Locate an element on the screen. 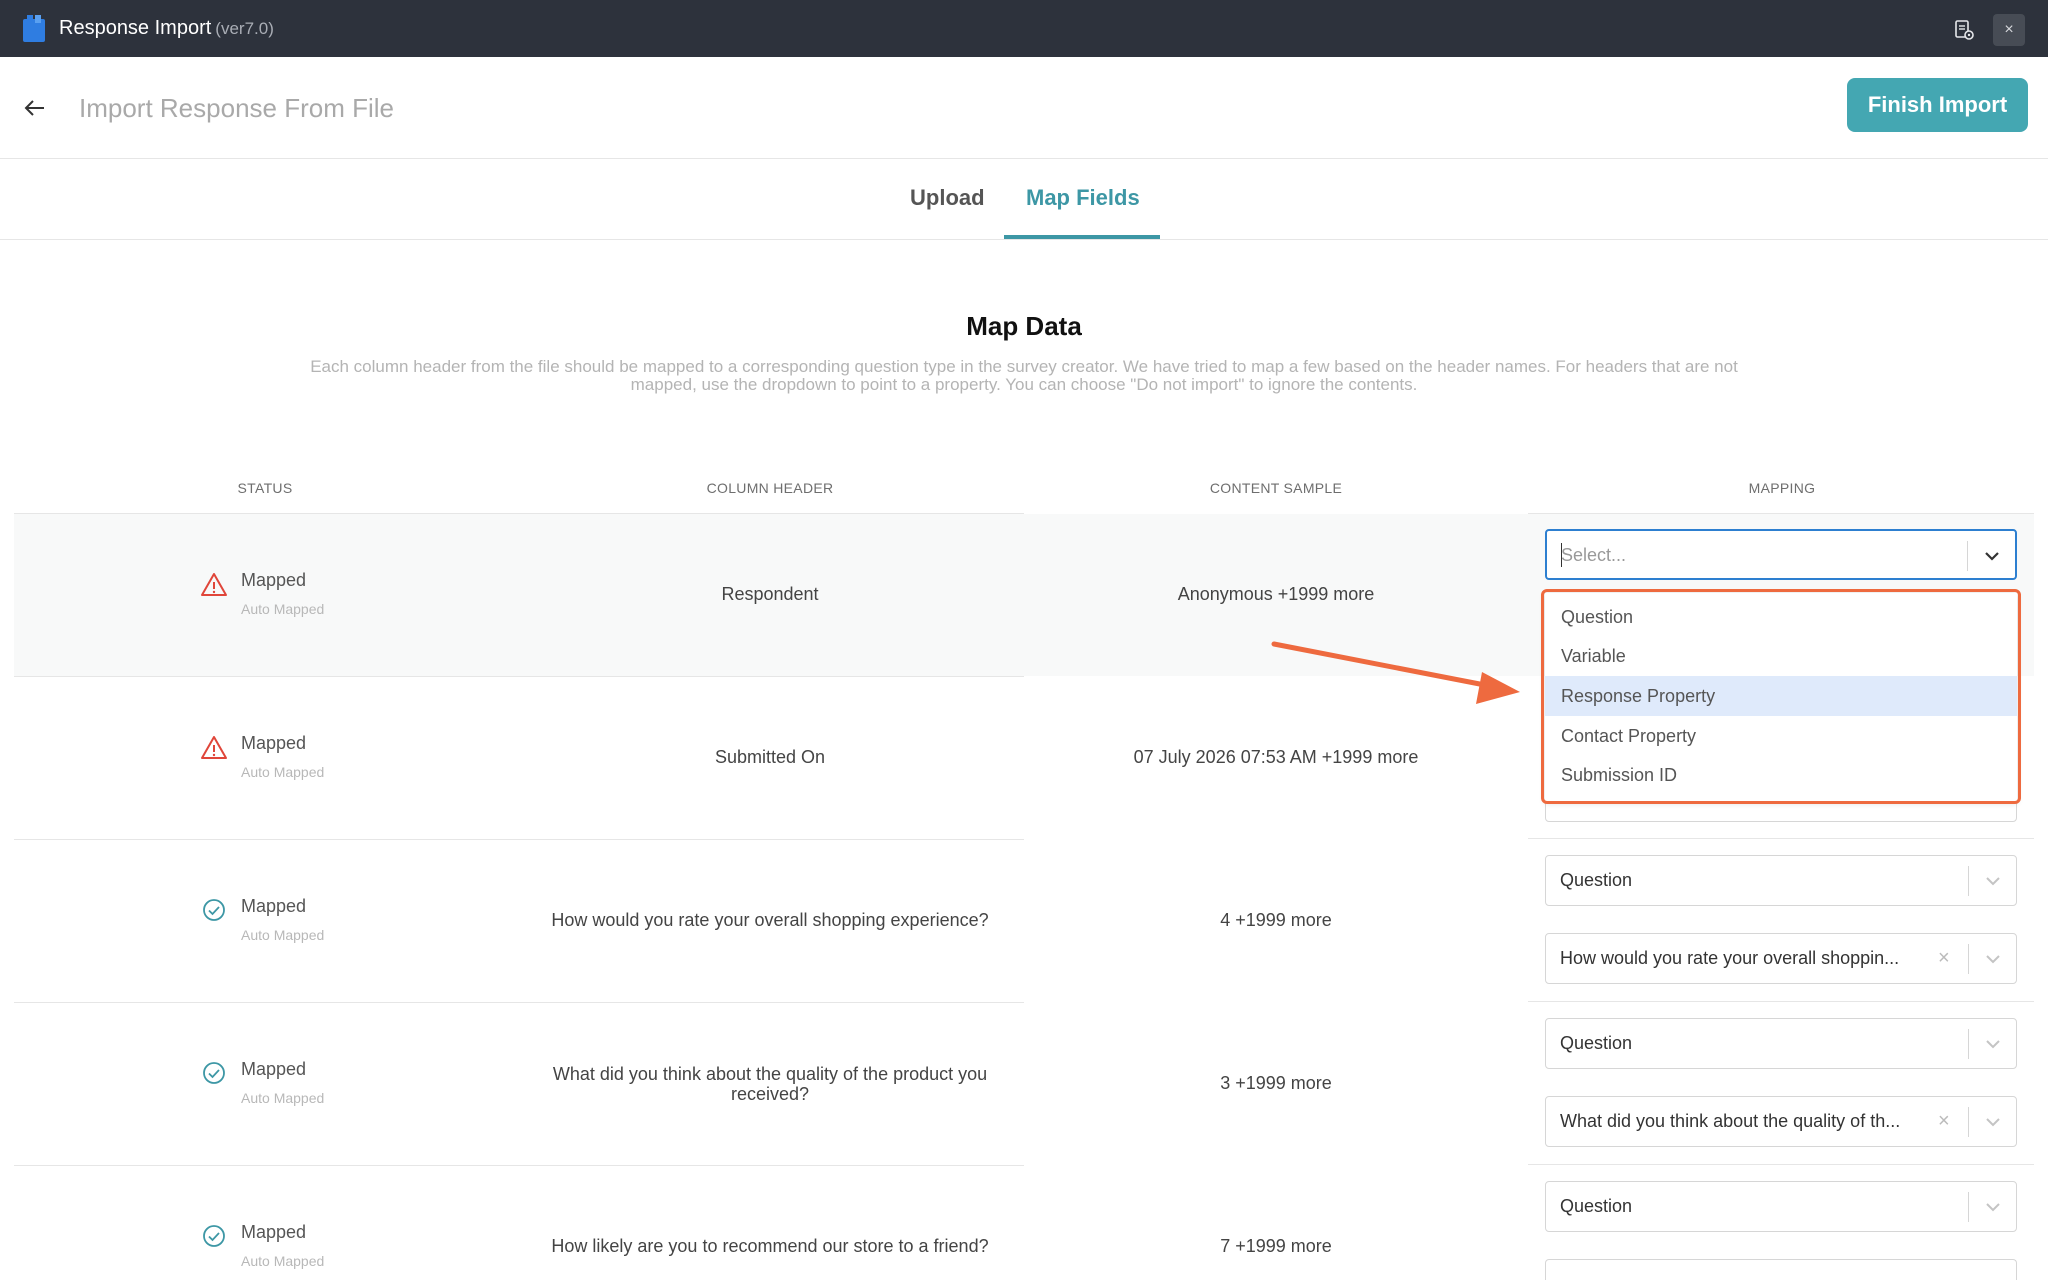 The height and width of the screenshot is (1280, 2048). row-content-sample: 3 +1999 more is located at coordinates (1276, 1083).